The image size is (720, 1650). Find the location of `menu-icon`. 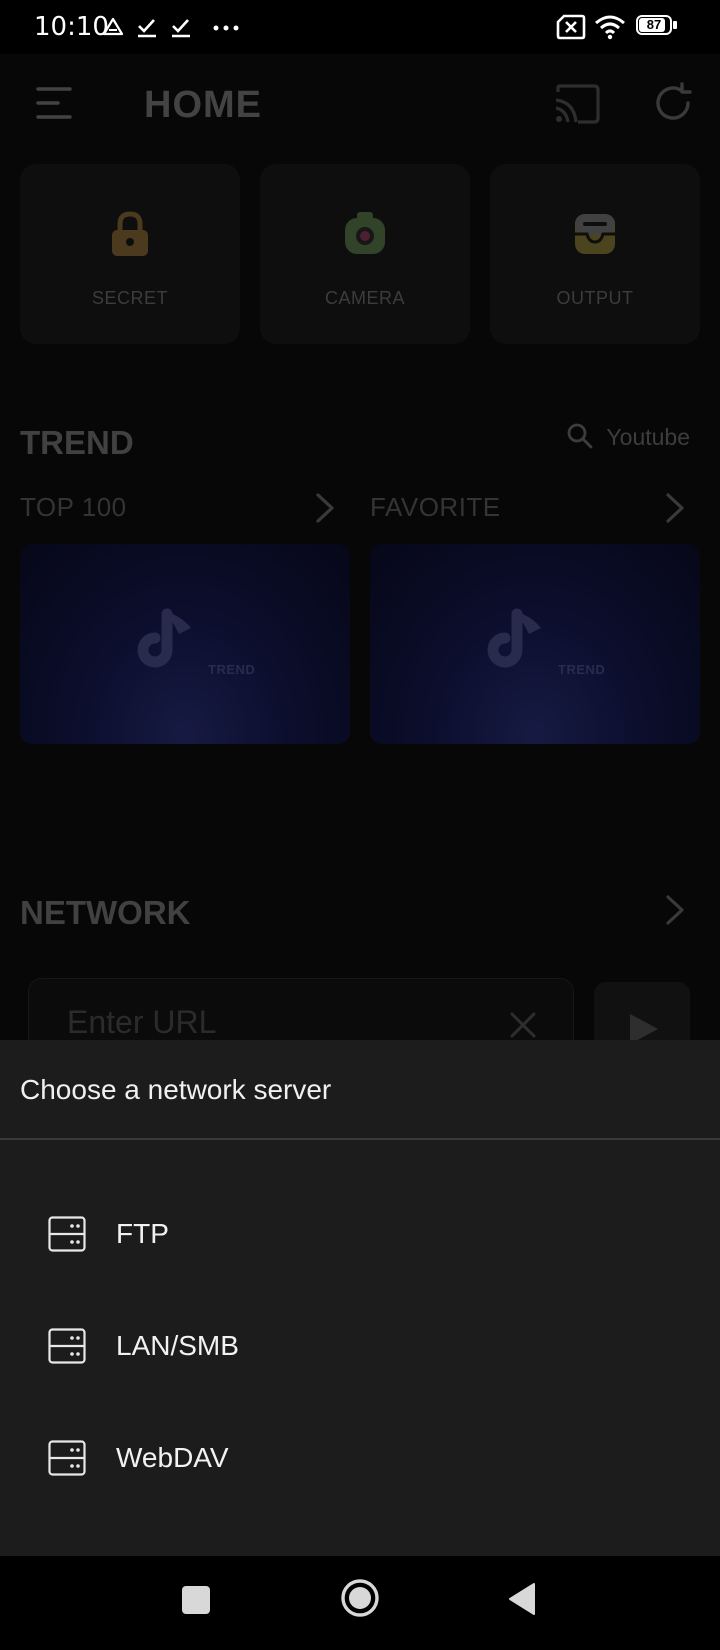

menu-icon is located at coordinates (55, 103).